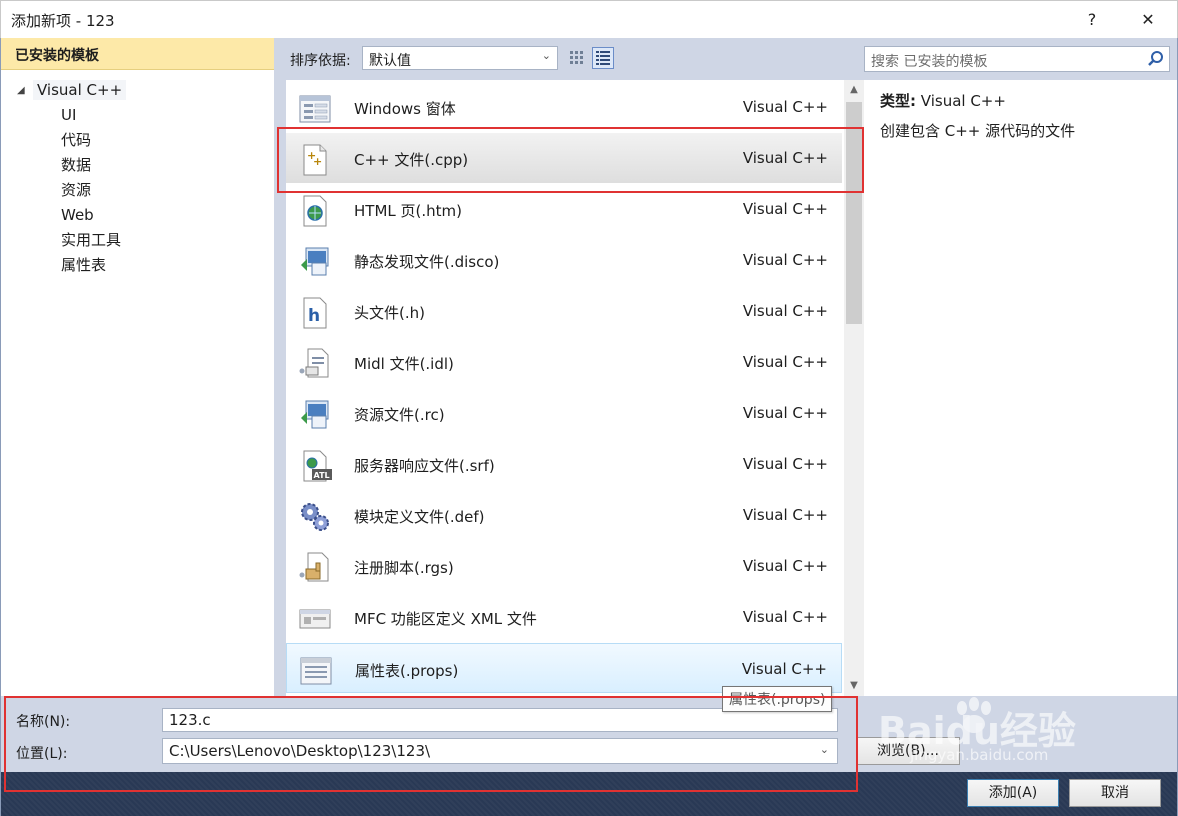 Image resolution: width=1178 pixels, height=816 pixels. I want to click on template-list-scrollbar: ▲ ▼, so click(854, 388).